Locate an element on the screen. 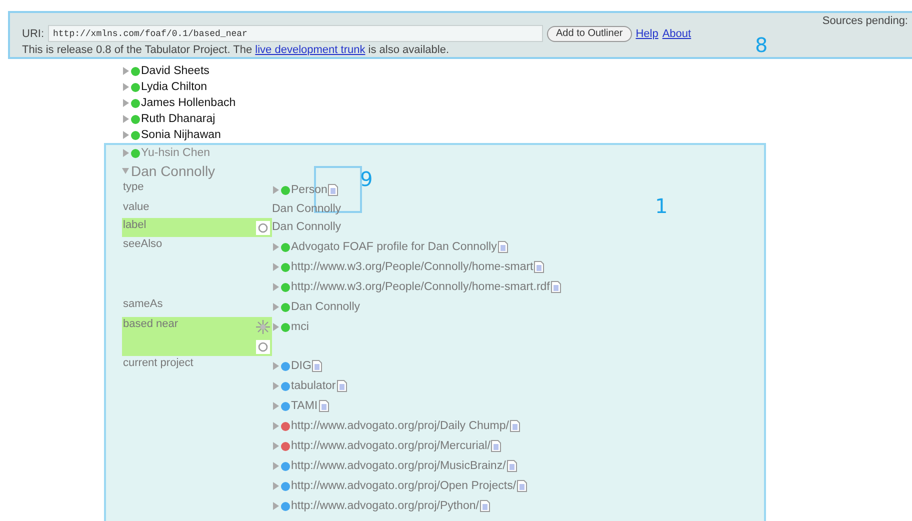 The height and width of the screenshot is (521, 912). node-link: tabulator is located at coordinates (313, 386).